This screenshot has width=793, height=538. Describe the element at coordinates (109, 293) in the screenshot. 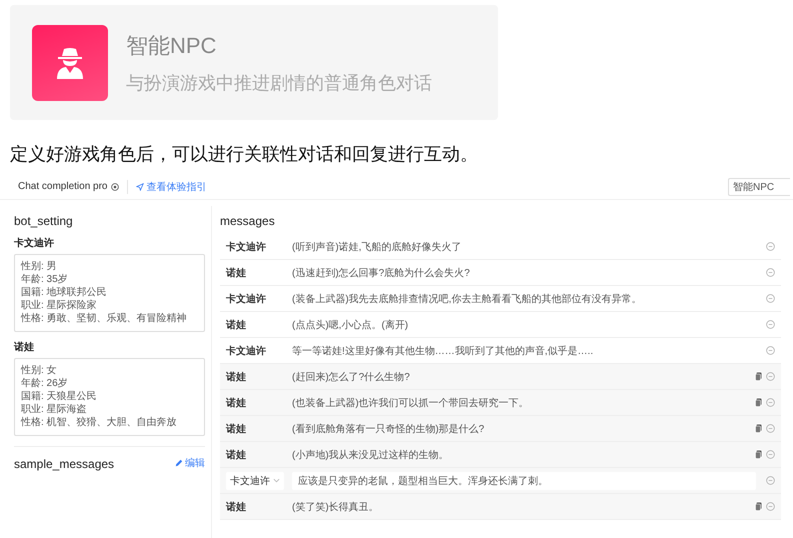

I see `profile-field: 性别: 男 年龄: 35岁 国籍: 地球联邦公民 职业: 星际探险家 性格: 勇敢、坚韧、乐观、有冒险精神` at that location.